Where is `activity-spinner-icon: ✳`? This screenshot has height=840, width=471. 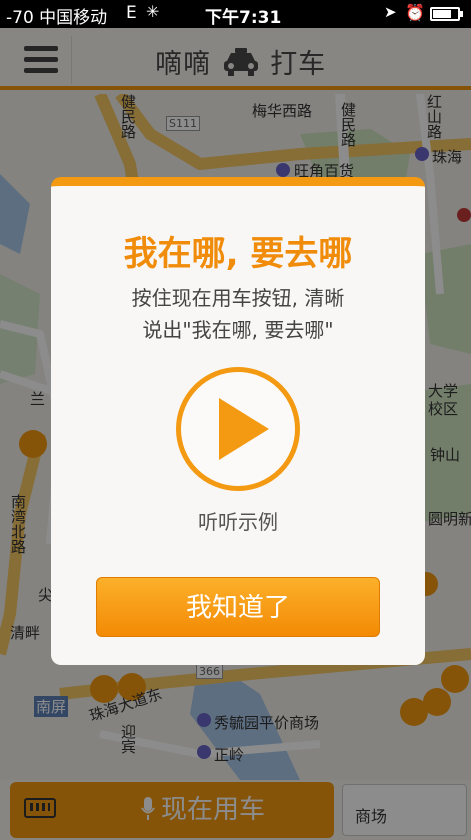
activity-spinner-icon: ✳ is located at coordinates (153, 11).